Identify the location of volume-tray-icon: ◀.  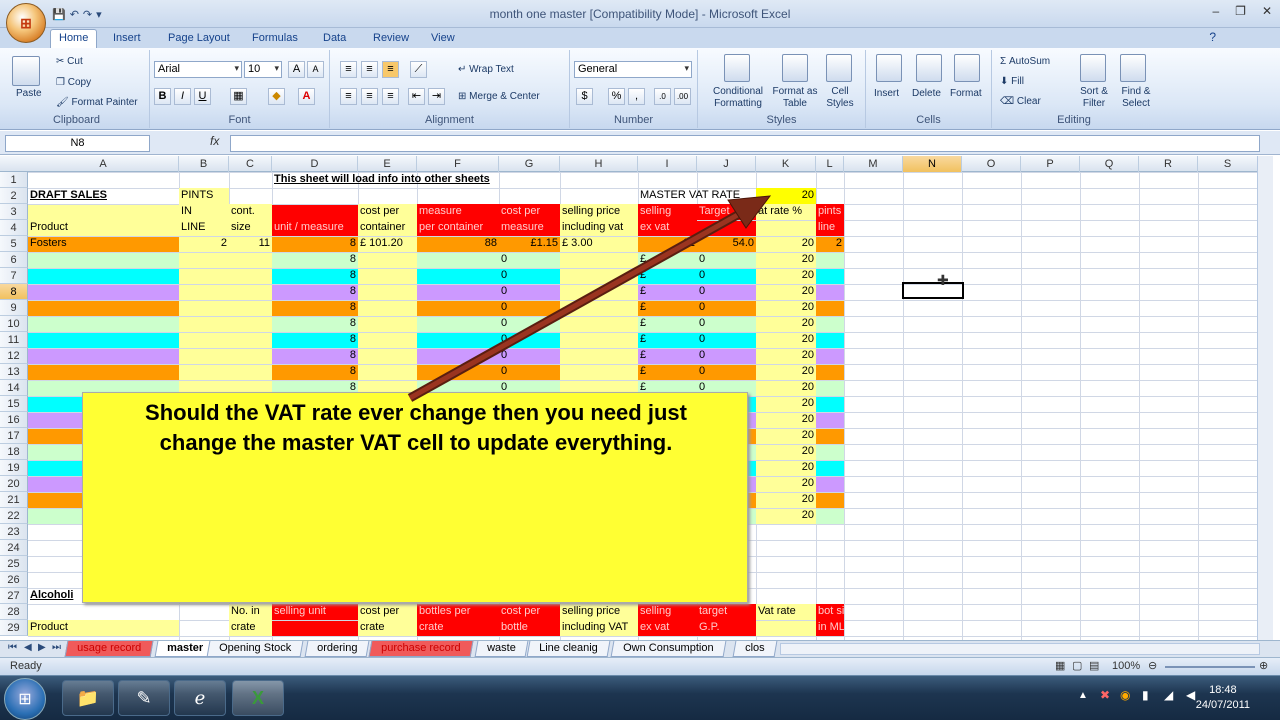
(1190, 695).